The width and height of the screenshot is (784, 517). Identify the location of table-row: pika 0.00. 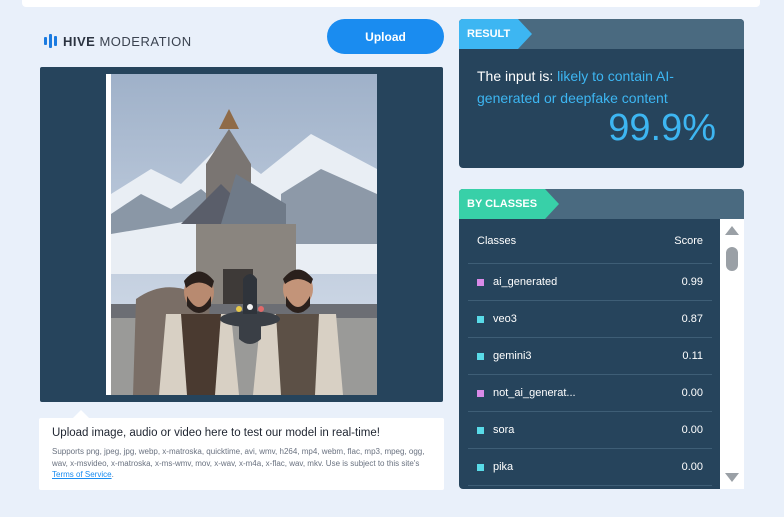
(590, 467).